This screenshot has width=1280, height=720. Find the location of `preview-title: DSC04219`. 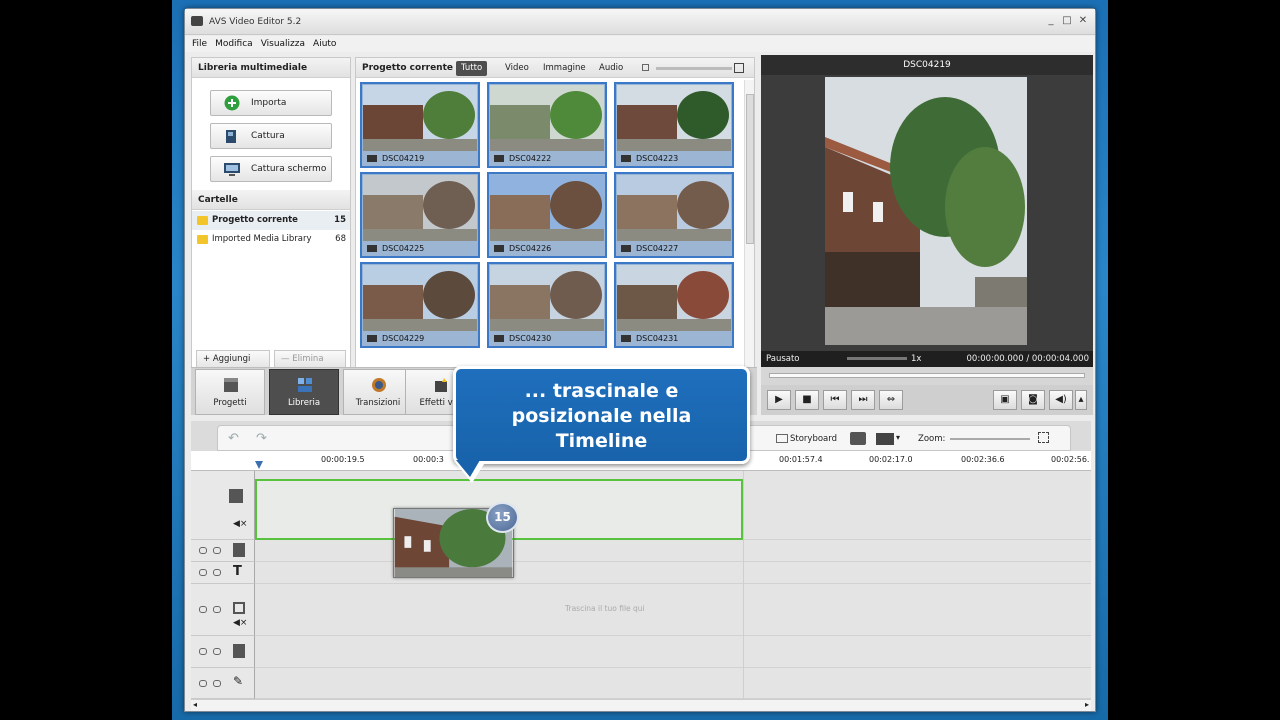

preview-title: DSC04219 is located at coordinates (927, 65).